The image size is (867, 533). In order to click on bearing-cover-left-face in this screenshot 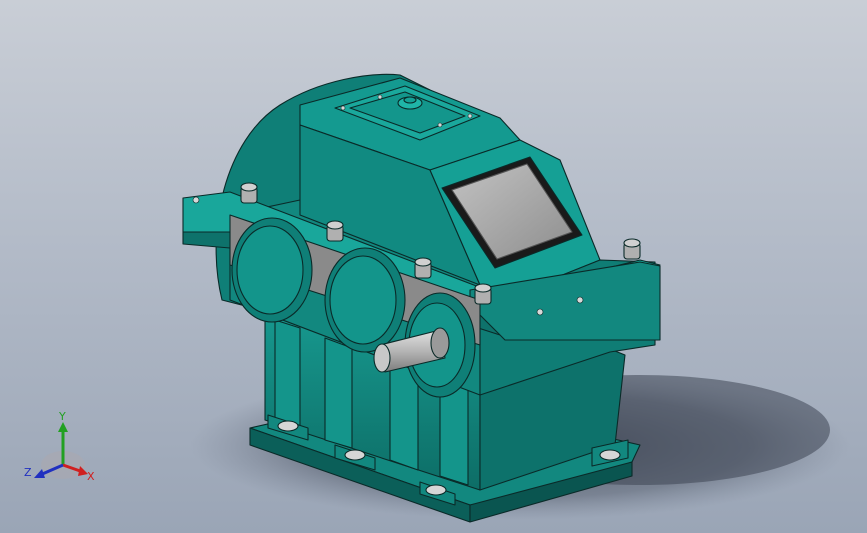, I will do `click(270, 270)`.